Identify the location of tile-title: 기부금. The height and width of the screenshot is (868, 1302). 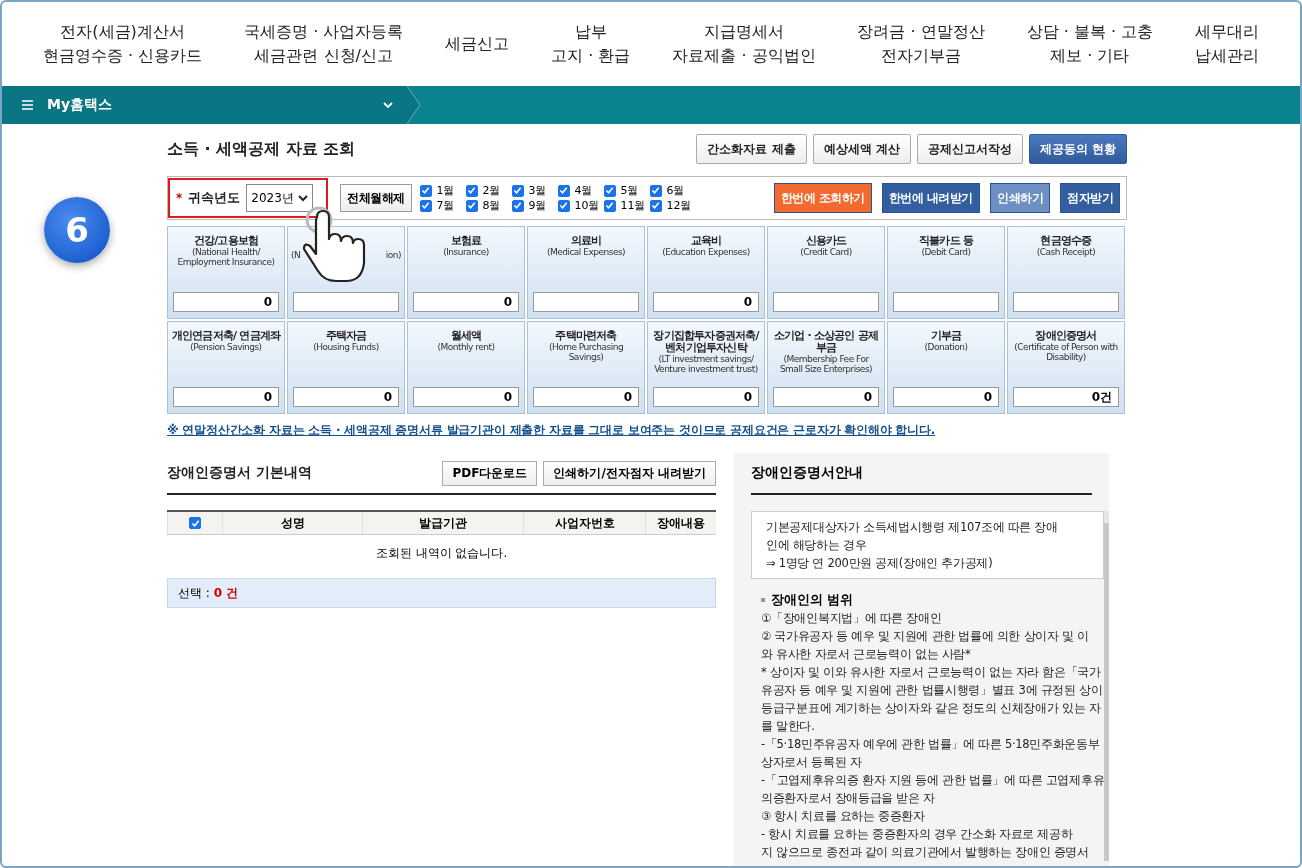
(946, 336).